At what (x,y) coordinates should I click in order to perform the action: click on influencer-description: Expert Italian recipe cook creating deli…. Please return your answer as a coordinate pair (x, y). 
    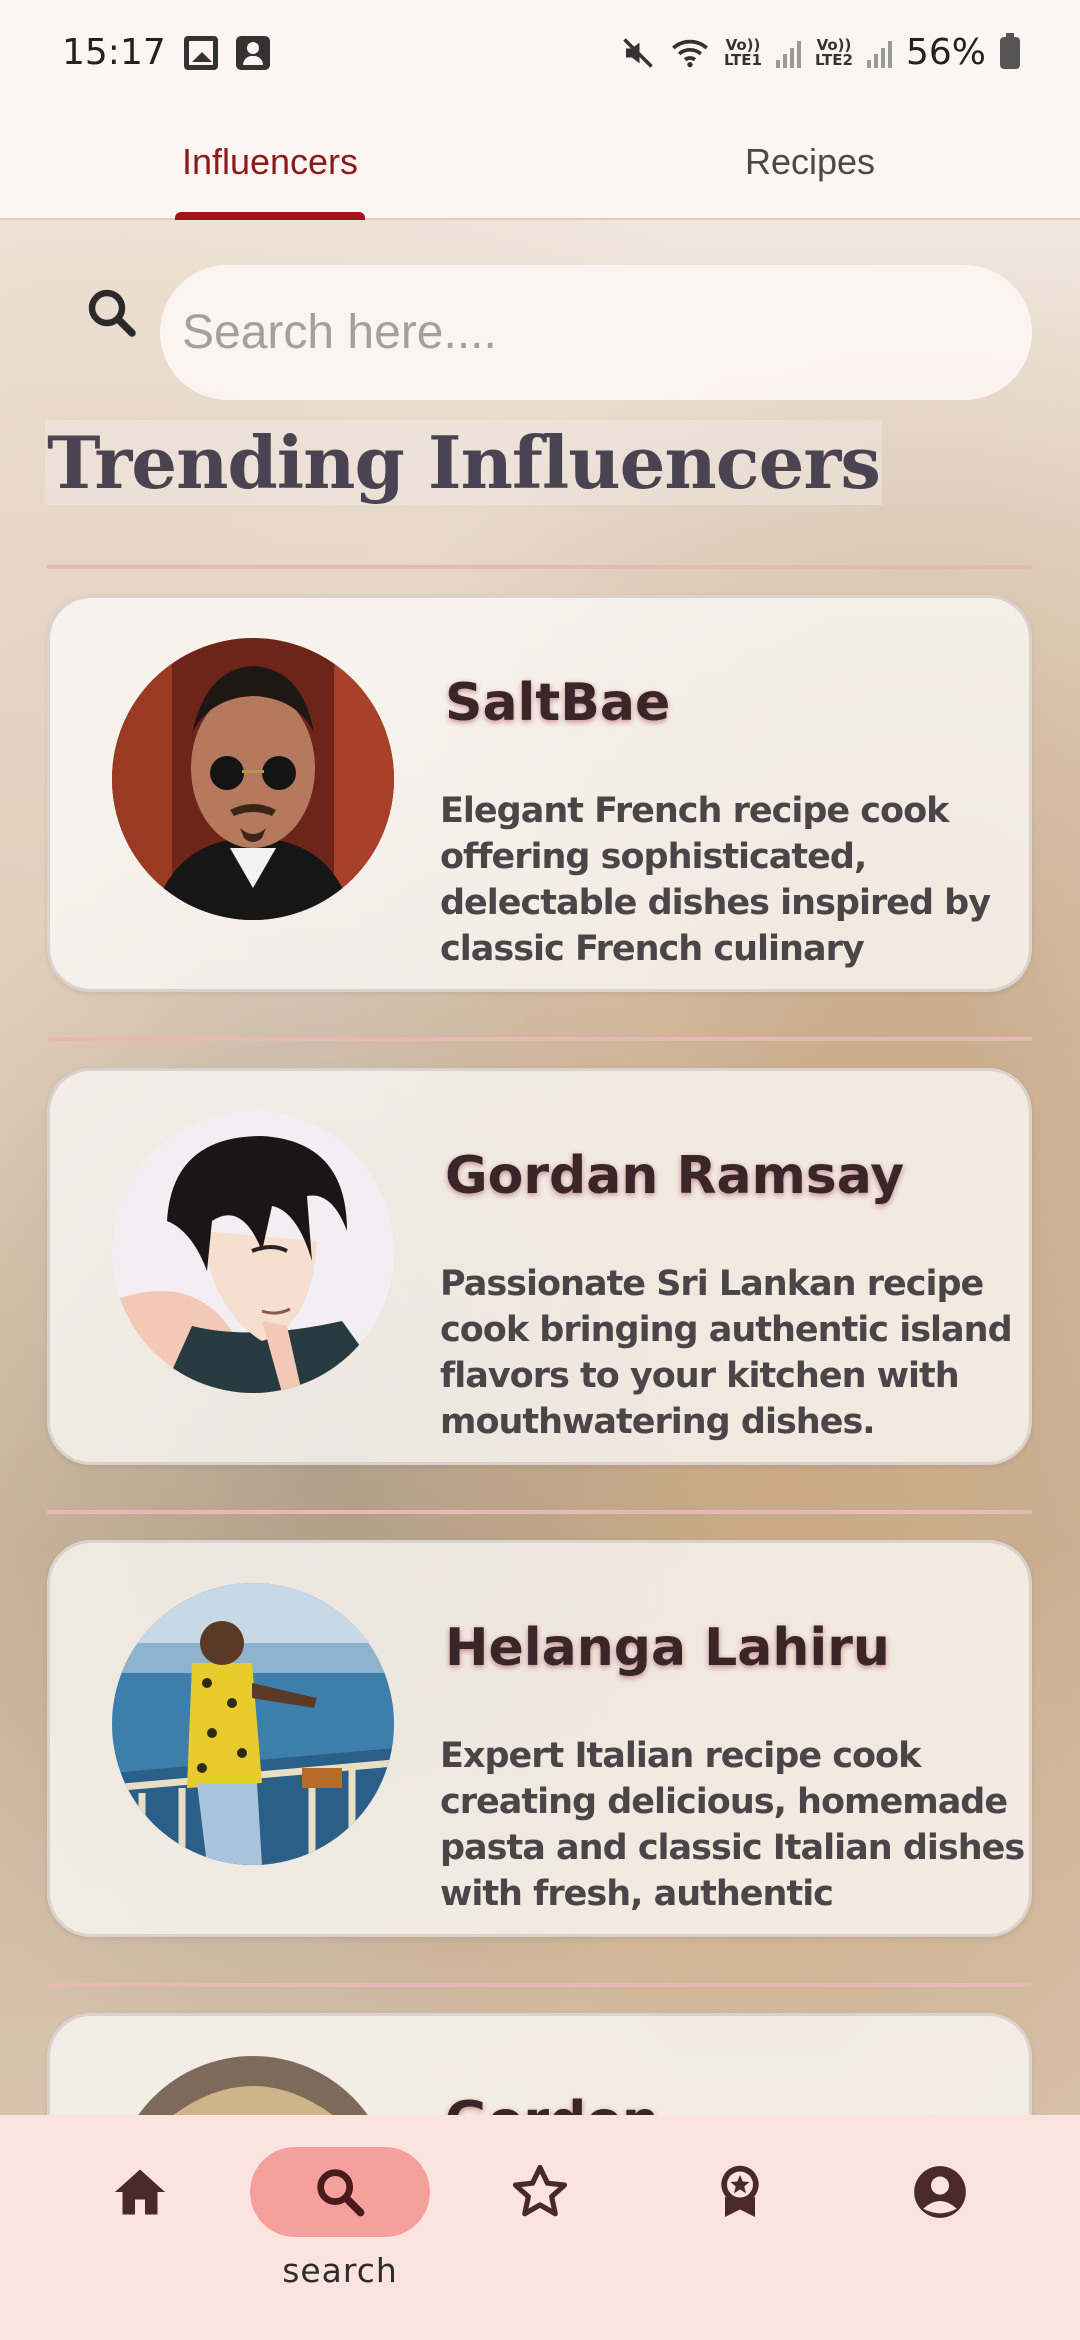
    Looking at the image, I should click on (732, 1825).